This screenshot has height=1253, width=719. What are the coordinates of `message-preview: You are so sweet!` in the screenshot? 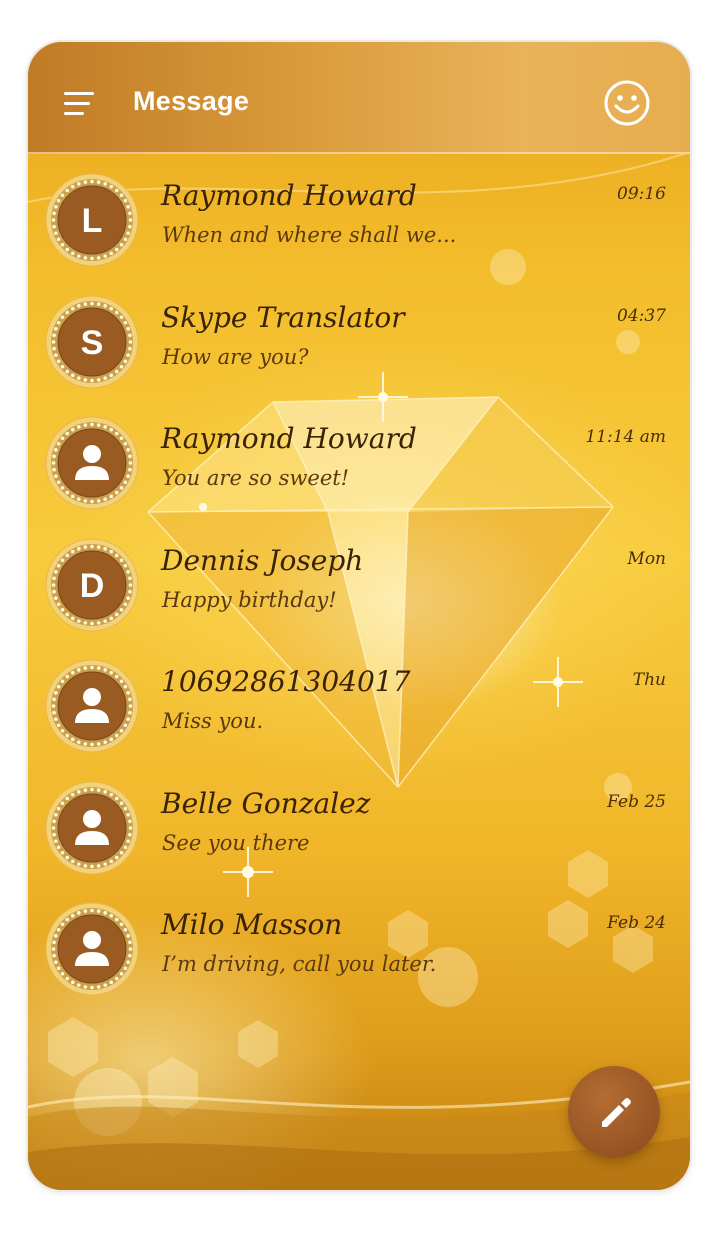 It's located at (256, 478).